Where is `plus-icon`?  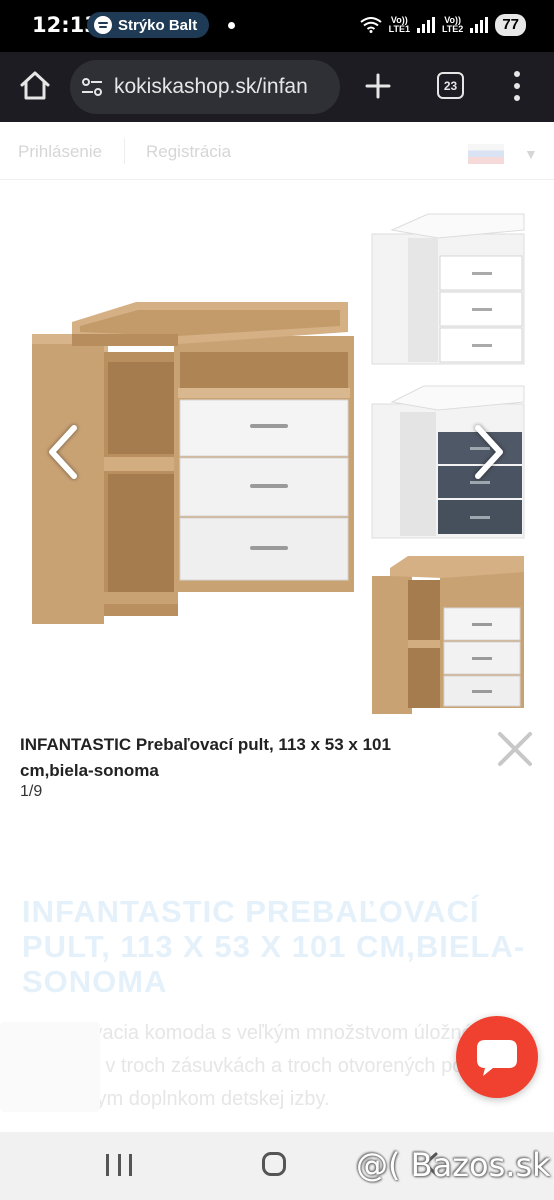 plus-icon is located at coordinates (378, 86).